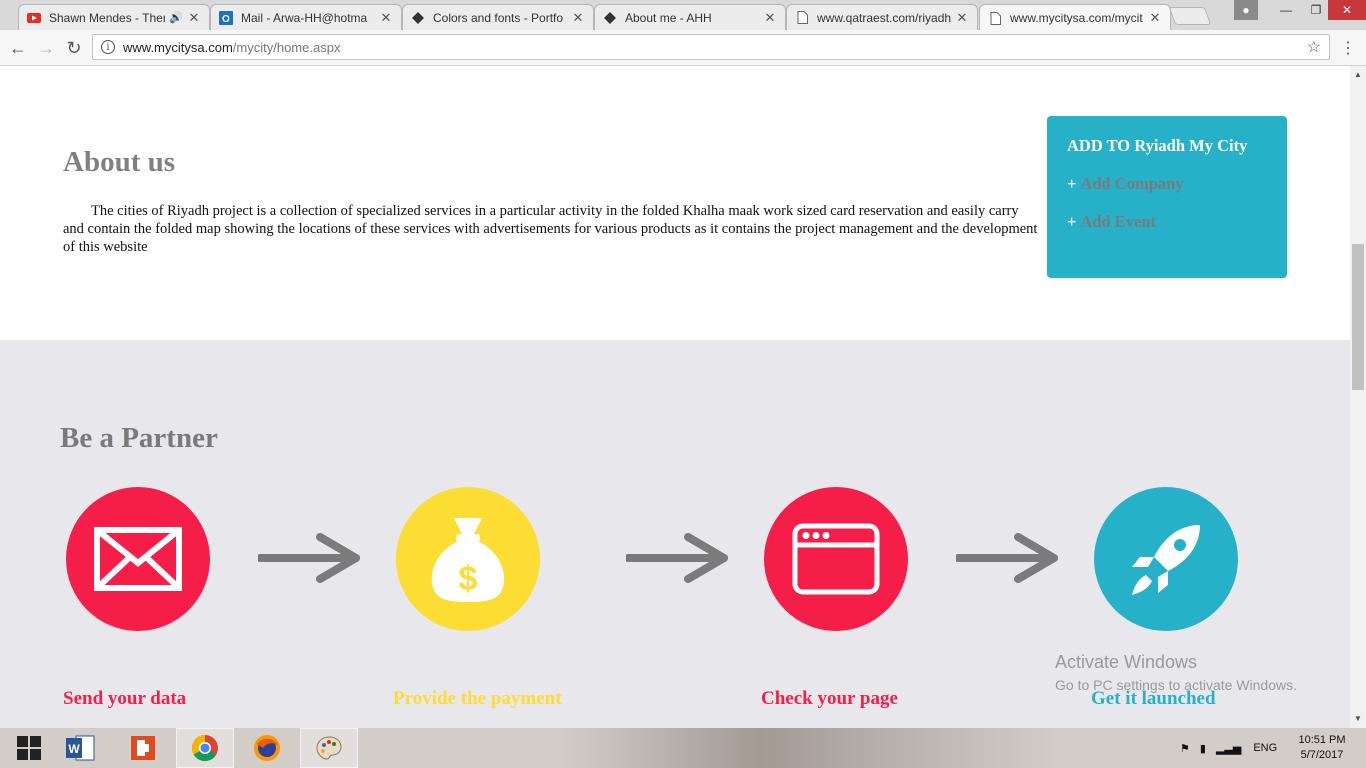 The width and height of the screenshot is (1366, 768). I want to click on envelope-icon, so click(138, 559).